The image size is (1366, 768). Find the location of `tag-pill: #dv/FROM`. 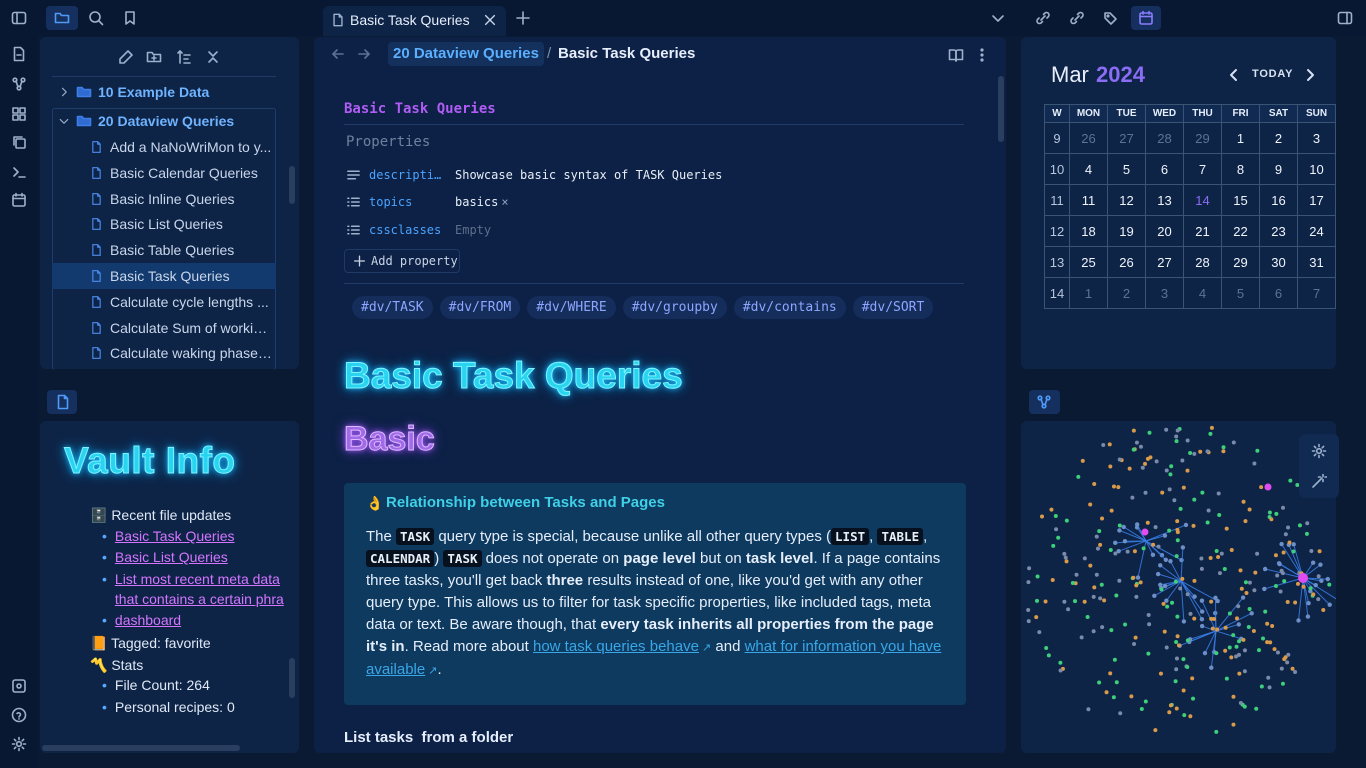

tag-pill: #dv/FROM is located at coordinates (480, 307).